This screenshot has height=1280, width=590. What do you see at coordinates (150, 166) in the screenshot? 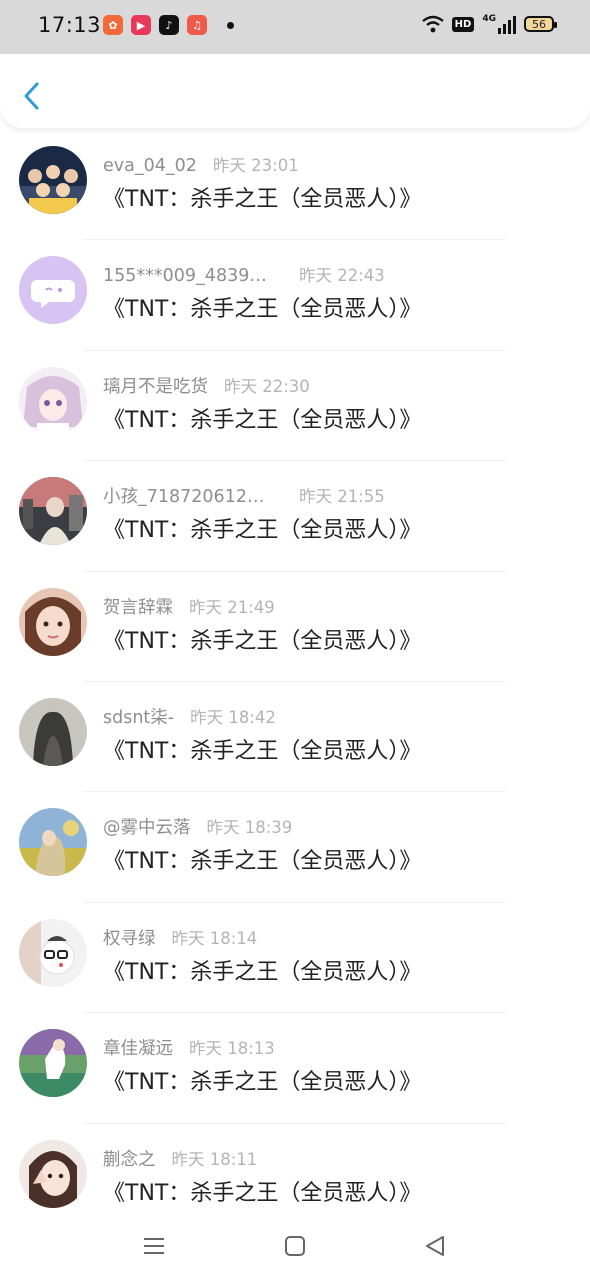
I see `sender-name: eva_04_02` at bounding box center [150, 166].